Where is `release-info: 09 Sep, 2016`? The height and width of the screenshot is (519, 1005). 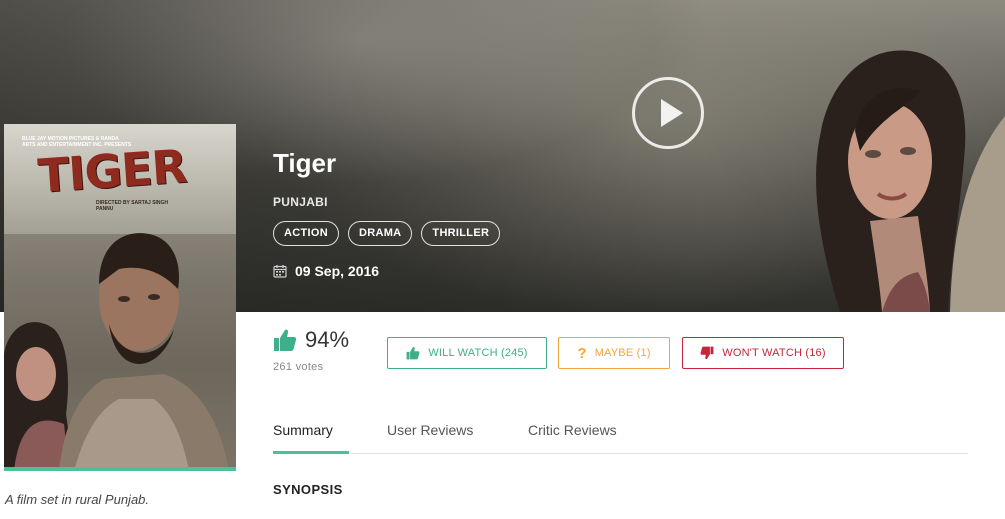 release-info: 09 Sep, 2016 is located at coordinates (326, 271).